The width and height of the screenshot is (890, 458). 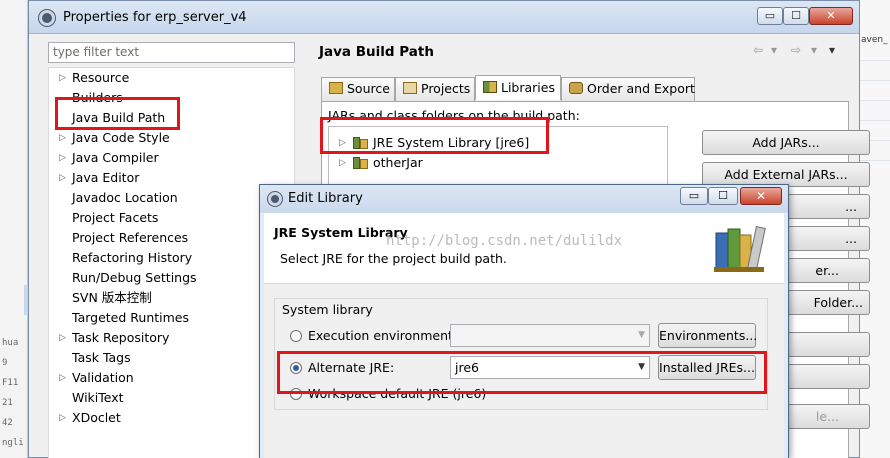 I want to click on tree-item-javadoc-location: Javadoc Location, so click(x=171, y=198).